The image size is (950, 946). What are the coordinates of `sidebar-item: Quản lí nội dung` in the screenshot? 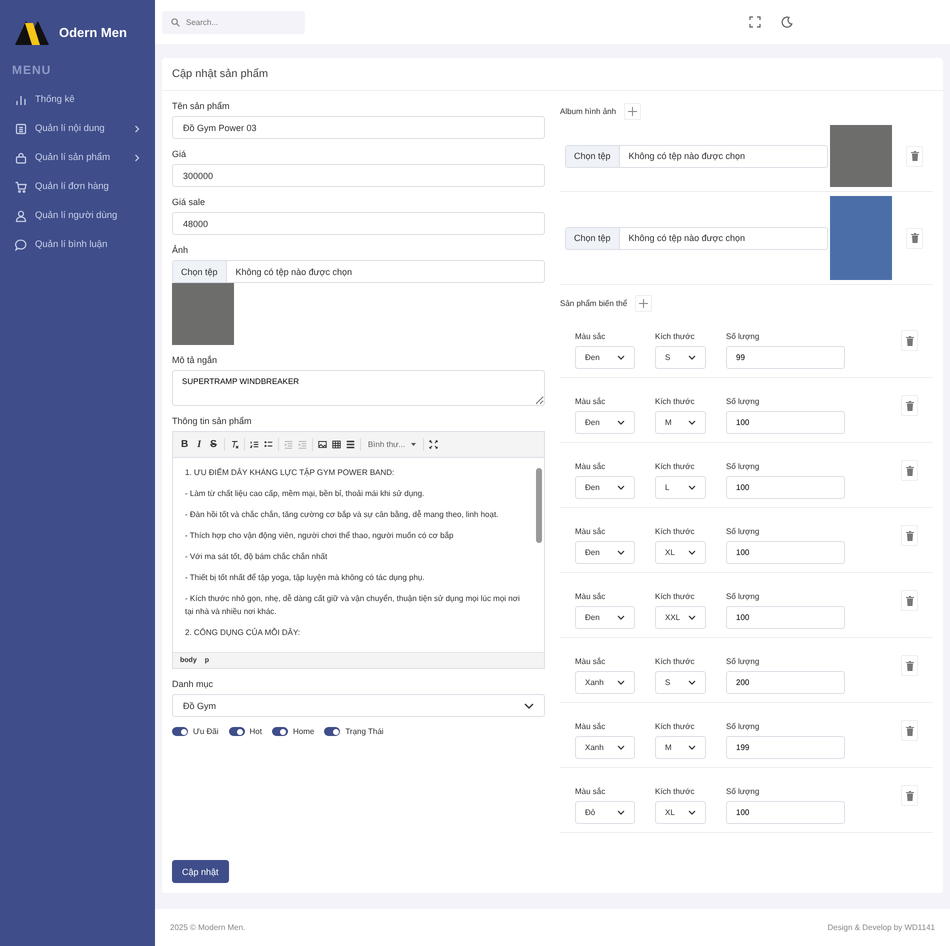 It's located at (77, 128).